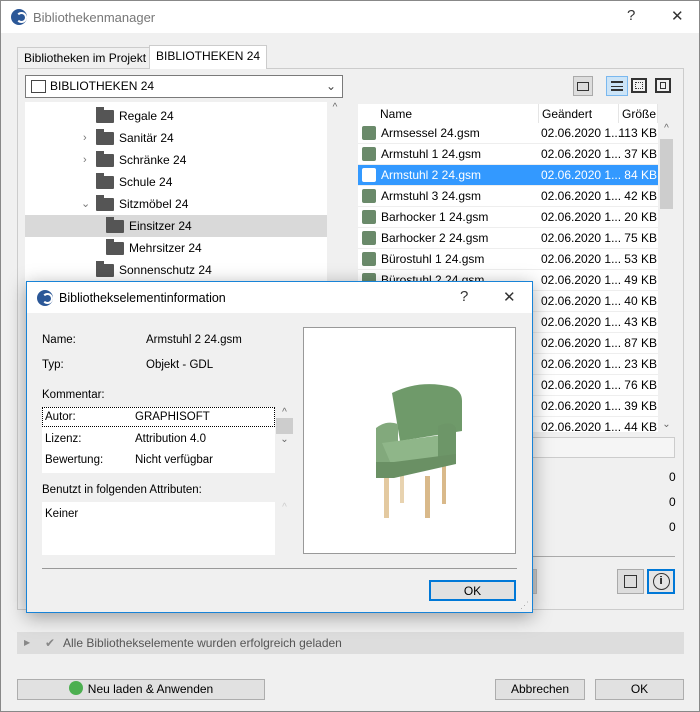 The width and height of the screenshot is (700, 712). Describe the element at coordinates (176, 138) in the screenshot. I see `tree-item: › Sanitär 24` at that location.